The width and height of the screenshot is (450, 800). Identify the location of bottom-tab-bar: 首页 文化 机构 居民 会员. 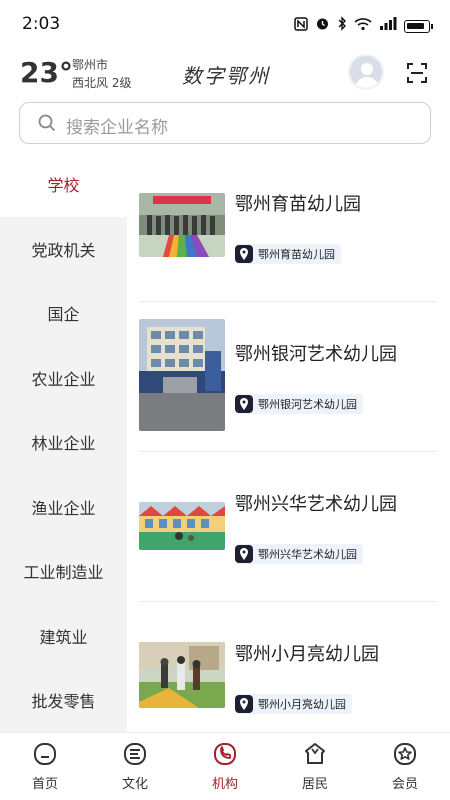
(225, 766).